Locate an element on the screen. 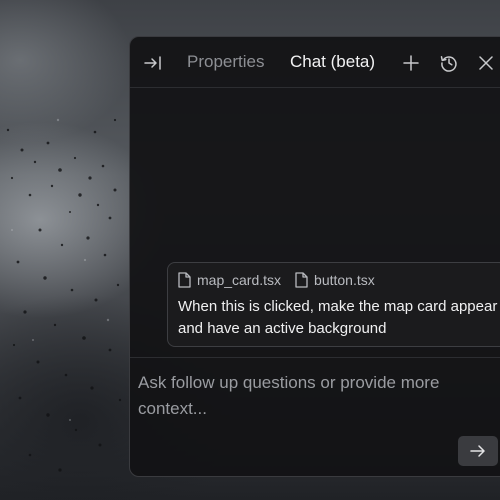 The height and width of the screenshot is (500, 500). file-name: map_card.tsx is located at coordinates (239, 280).